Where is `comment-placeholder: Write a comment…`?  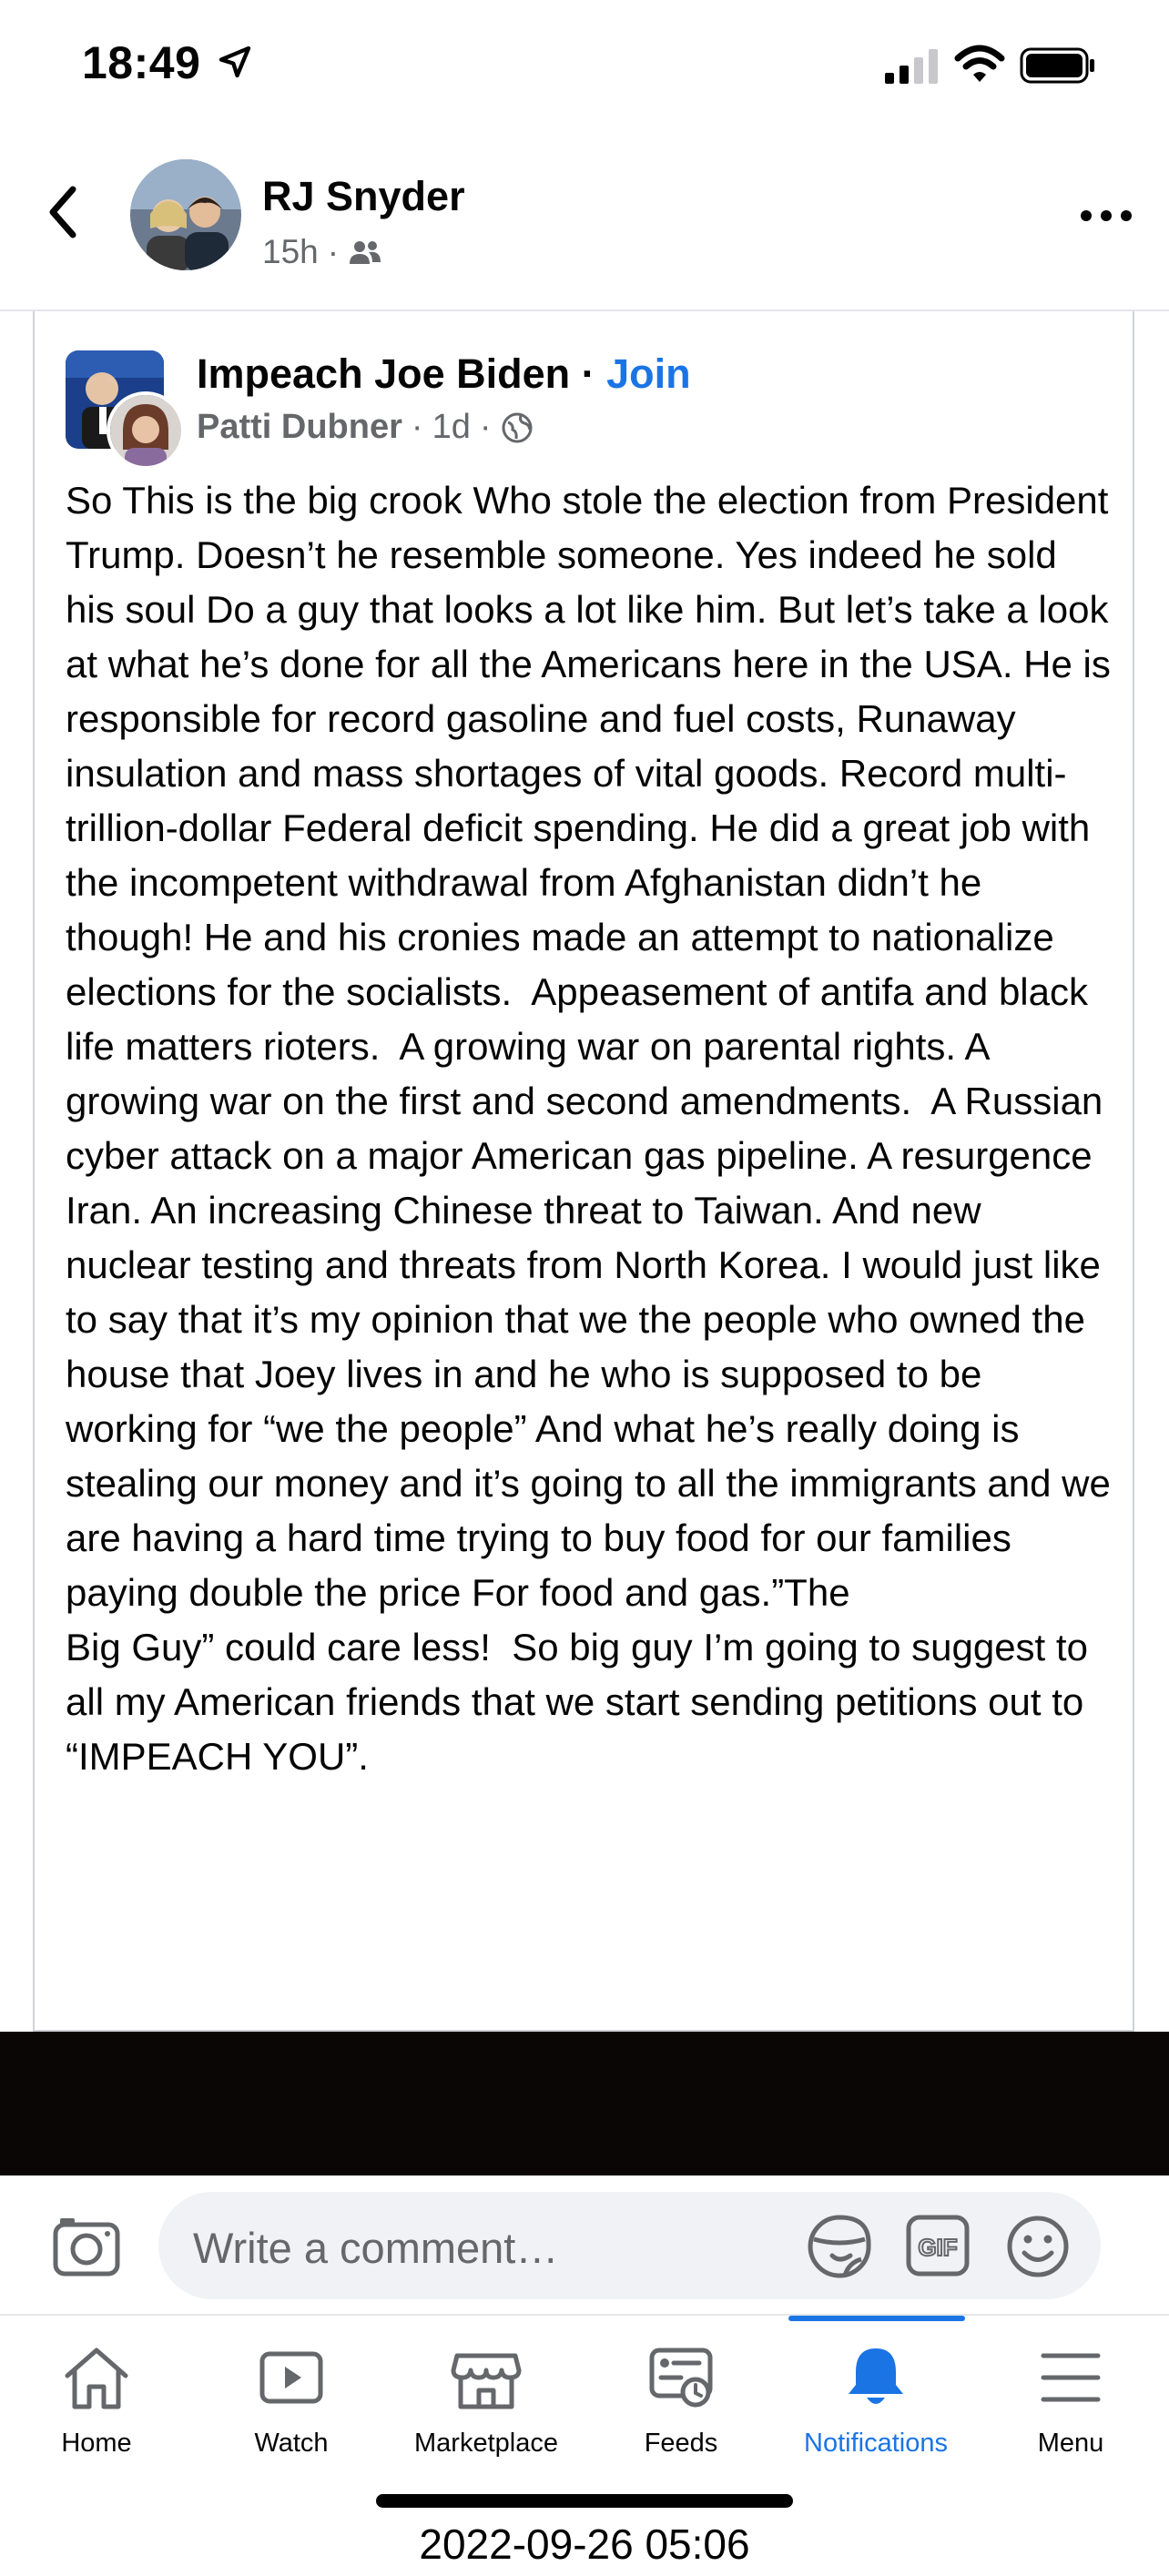 comment-placeholder: Write a comment… is located at coordinates (375, 2248).